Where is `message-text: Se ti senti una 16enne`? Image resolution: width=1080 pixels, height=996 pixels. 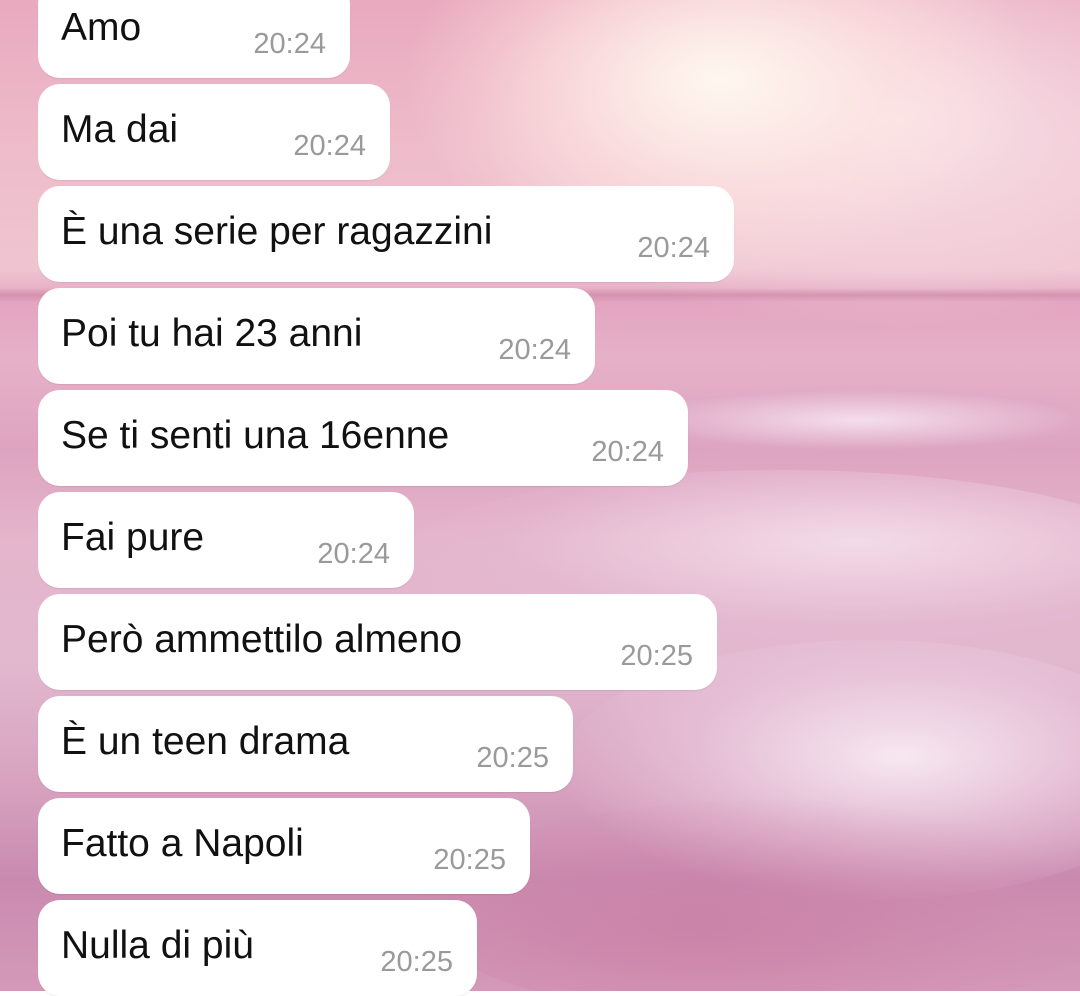
message-text: Se ti senti una 16enne is located at coordinates (255, 435).